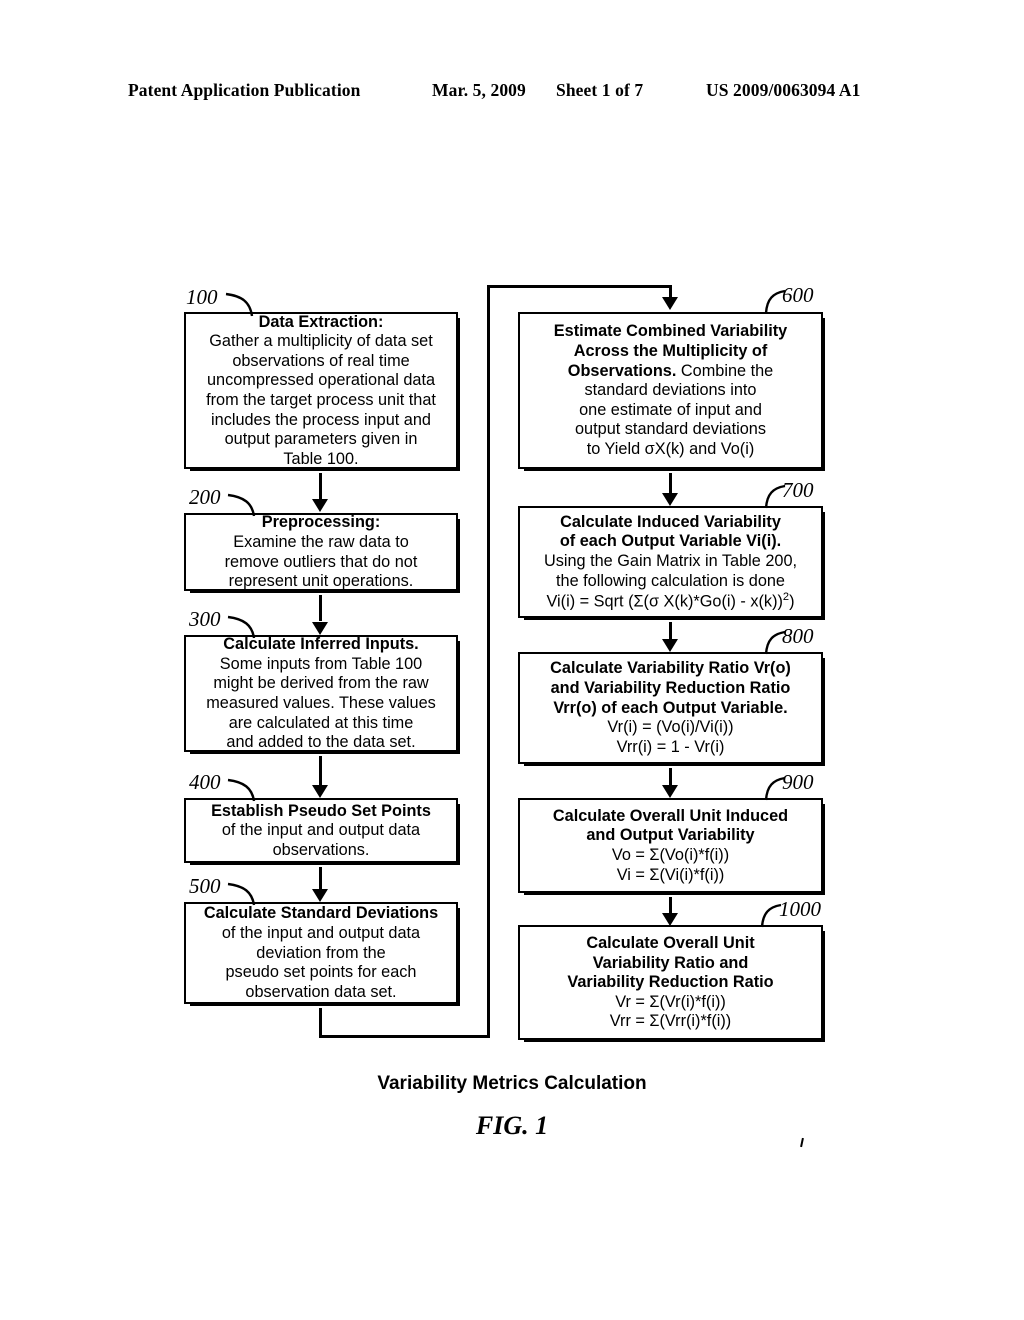 The height and width of the screenshot is (1320, 1024). I want to click on step-900-title-1: Calculate Overall Unit Induced, so click(670, 815).